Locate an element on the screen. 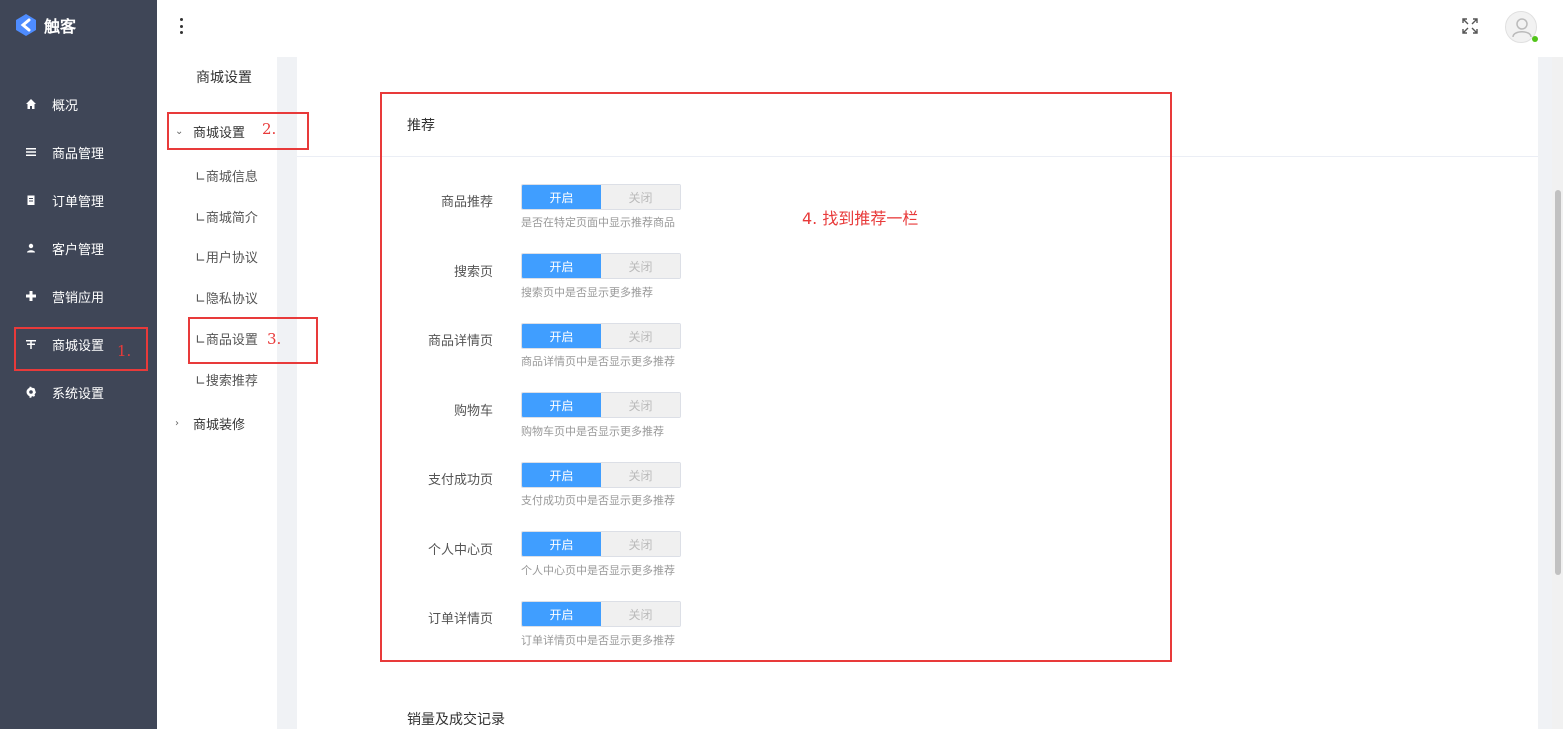  nav-item-products: 商品管理 is located at coordinates (78, 152).